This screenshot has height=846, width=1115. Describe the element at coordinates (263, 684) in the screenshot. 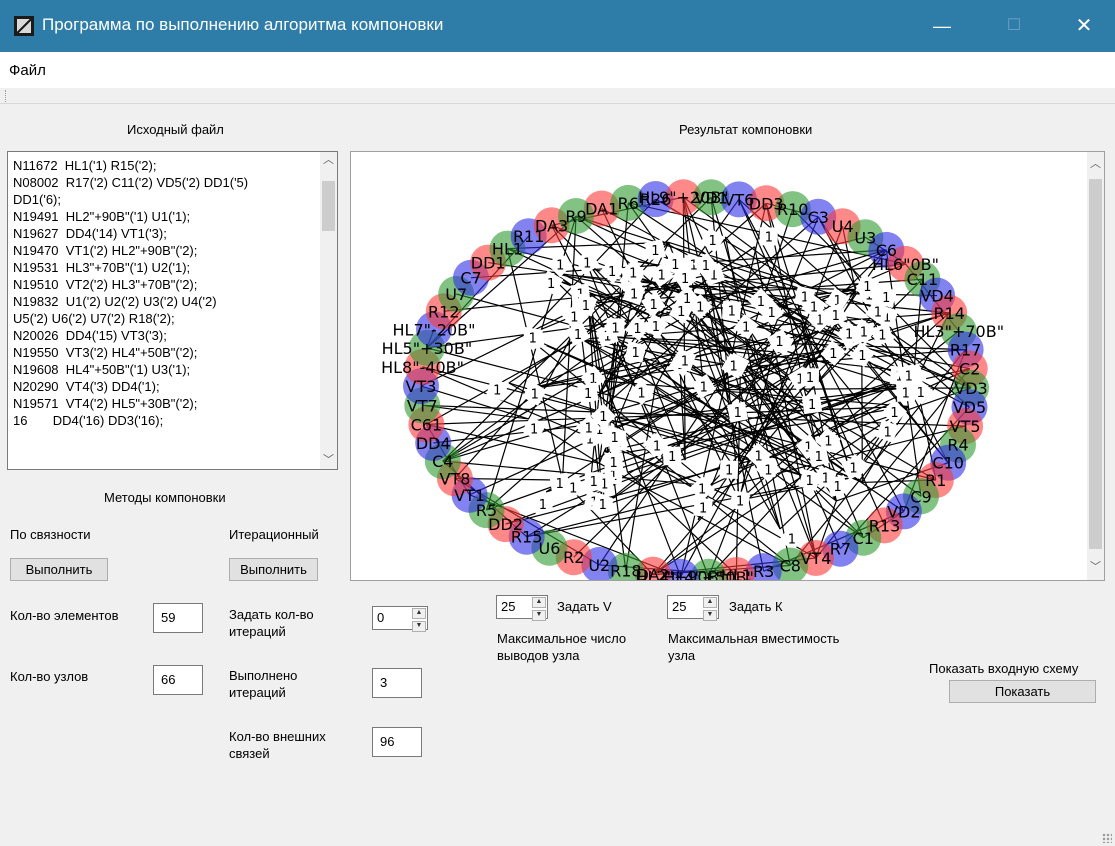

I see `done-iterations-label: Выполнено итераций` at that location.